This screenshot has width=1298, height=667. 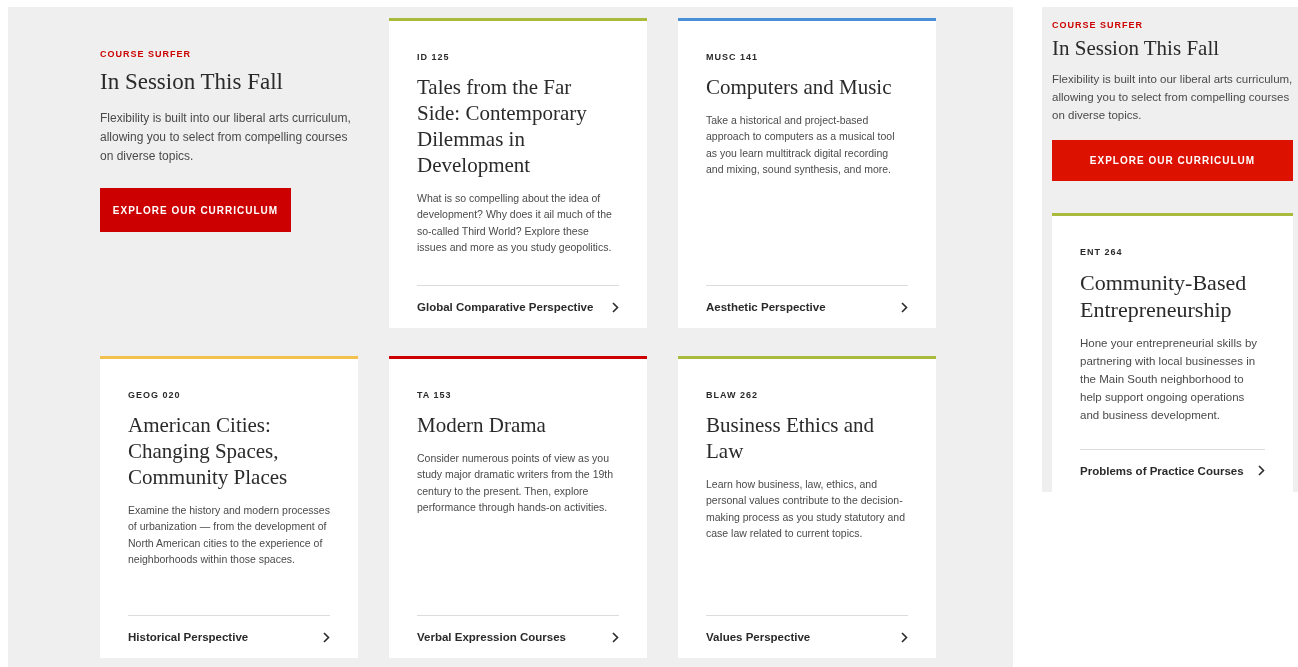 What do you see at coordinates (1164, 296) in the screenshot?
I see `course-title: Community-Based Entrepreneurship` at bounding box center [1164, 296].